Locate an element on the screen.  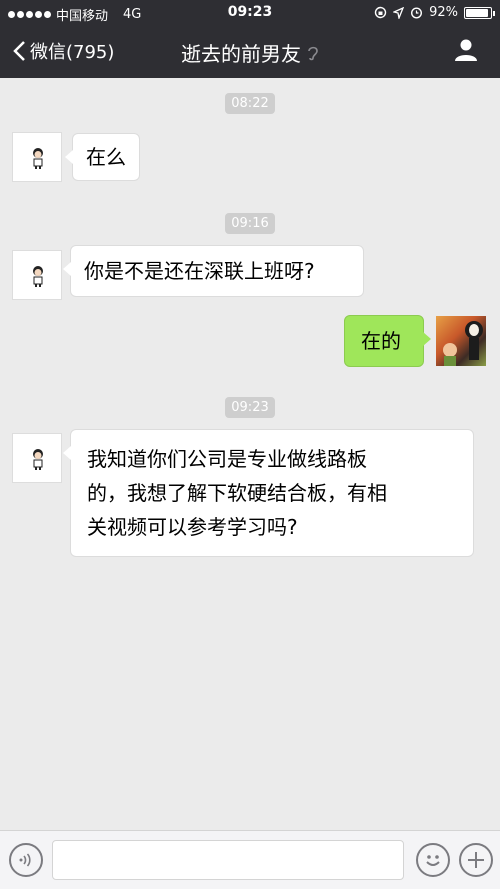
anime-avatar-icon is located at coordinates (463, 343).